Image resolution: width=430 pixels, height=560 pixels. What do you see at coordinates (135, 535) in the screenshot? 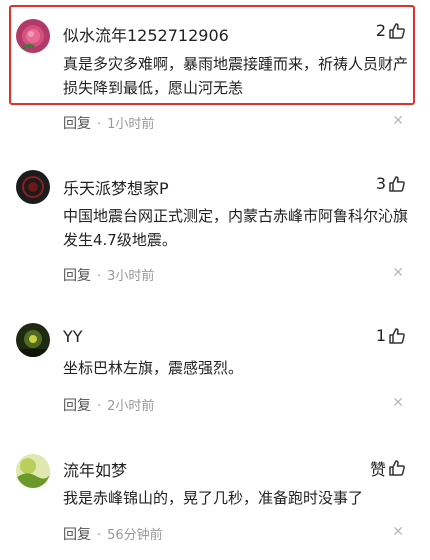
I see `timestamp: 56分钟前` at bounding box center [135, 535].